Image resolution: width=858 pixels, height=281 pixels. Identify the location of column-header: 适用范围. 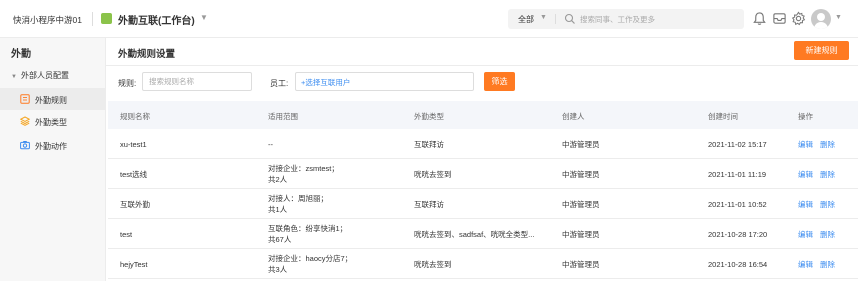
(283, 116).